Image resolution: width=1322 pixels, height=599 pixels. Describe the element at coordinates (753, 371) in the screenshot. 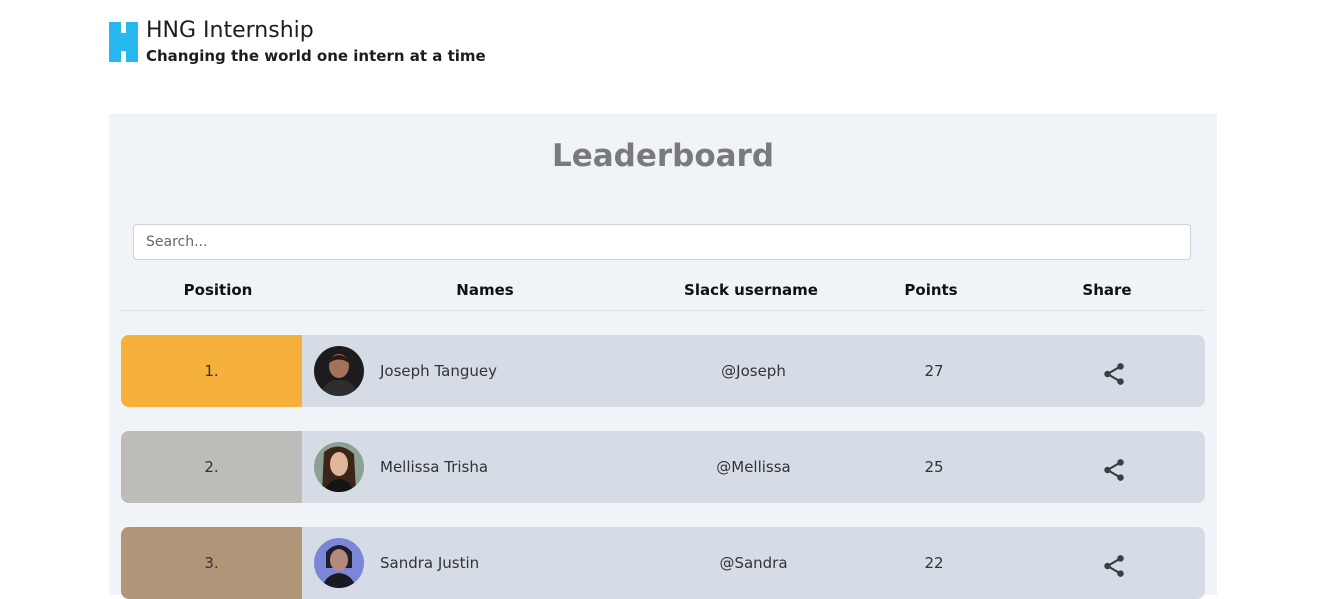

I see `slack-username: @Joseph` at that location.